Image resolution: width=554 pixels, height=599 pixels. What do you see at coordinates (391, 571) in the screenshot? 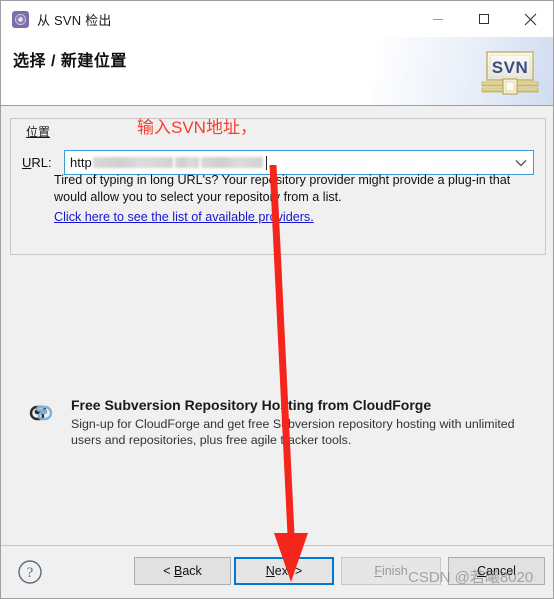
I see `finish-label: Finish` at bounding box center [391, 571].